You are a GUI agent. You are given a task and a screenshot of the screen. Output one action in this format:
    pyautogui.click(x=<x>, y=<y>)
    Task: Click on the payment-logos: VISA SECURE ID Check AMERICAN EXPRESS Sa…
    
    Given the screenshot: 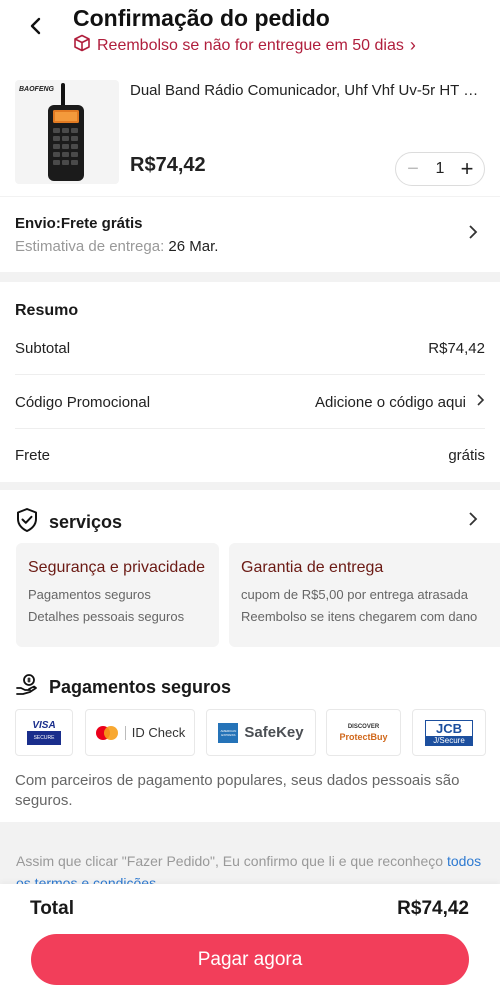 What is the action you would take?
    pyautogui.click(x=257, y=733)
    